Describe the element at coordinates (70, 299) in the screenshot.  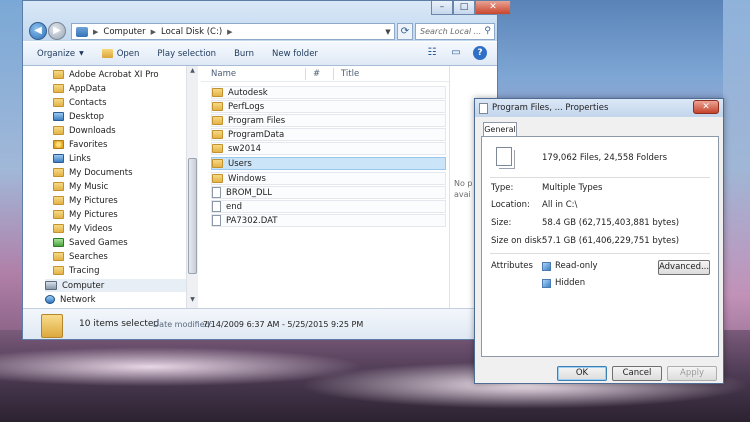
I see `nav-item-network: Network` at that location.